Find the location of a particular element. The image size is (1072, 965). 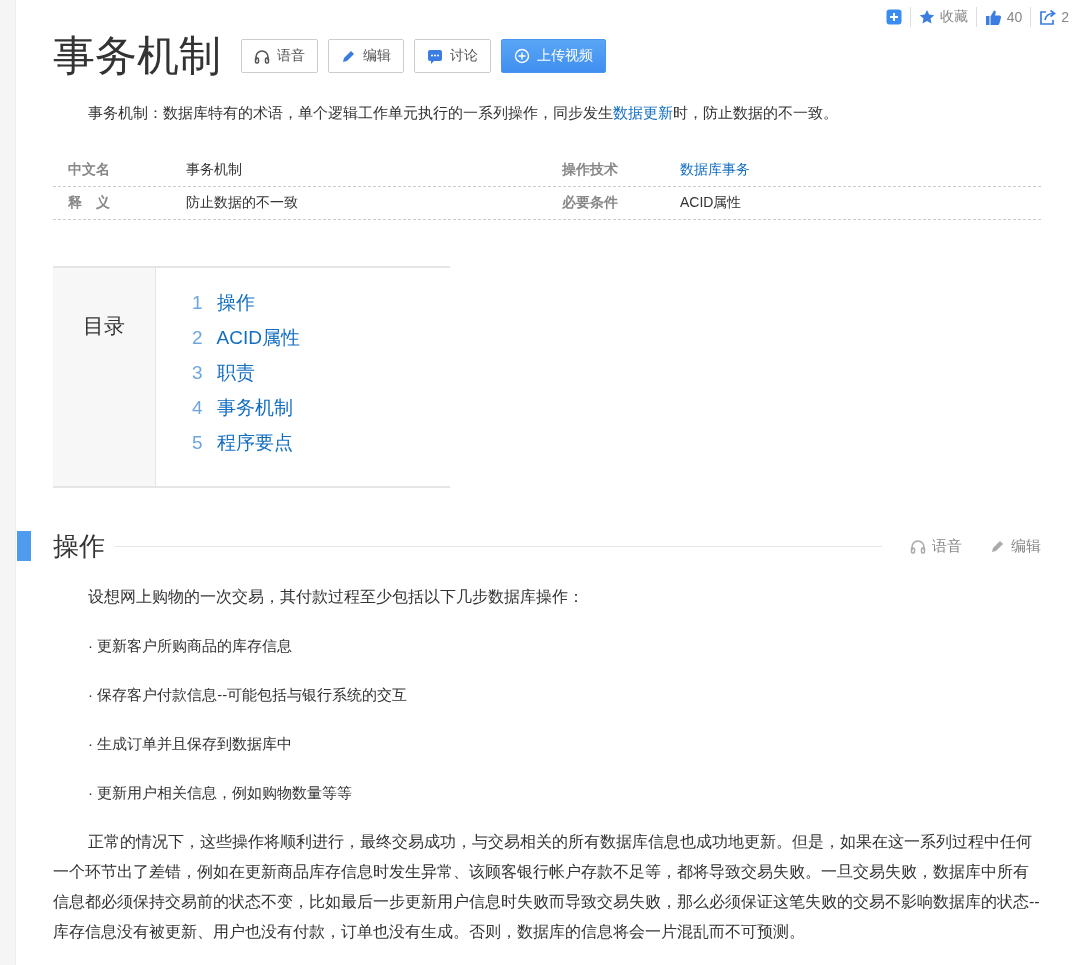

list-item: · 更新客户所购商品的库存信息 is located at coordinates (190, 646).